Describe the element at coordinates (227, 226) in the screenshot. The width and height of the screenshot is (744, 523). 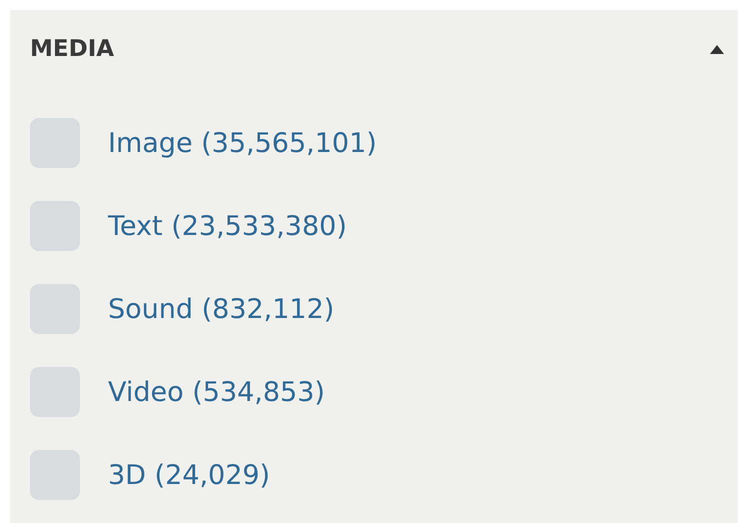
I see `filter-label: Text (23,533,380)` at that location.